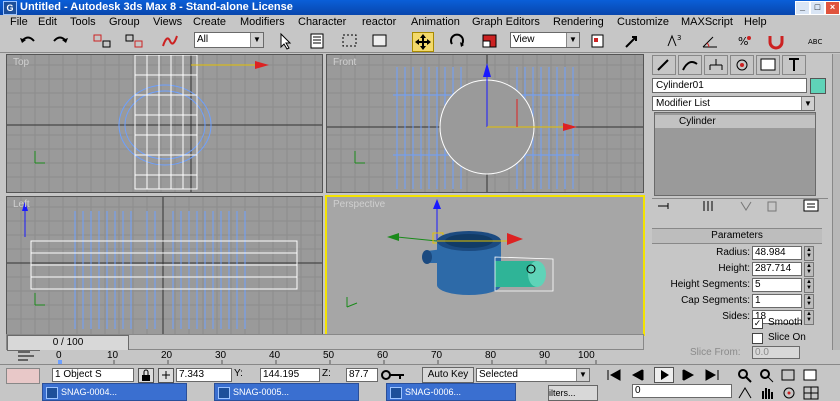 The width and height of the screenshot is (840, 401). Describe the element at coordinates (350, 41) in the screenshot. I see `region-select-button` at that location.